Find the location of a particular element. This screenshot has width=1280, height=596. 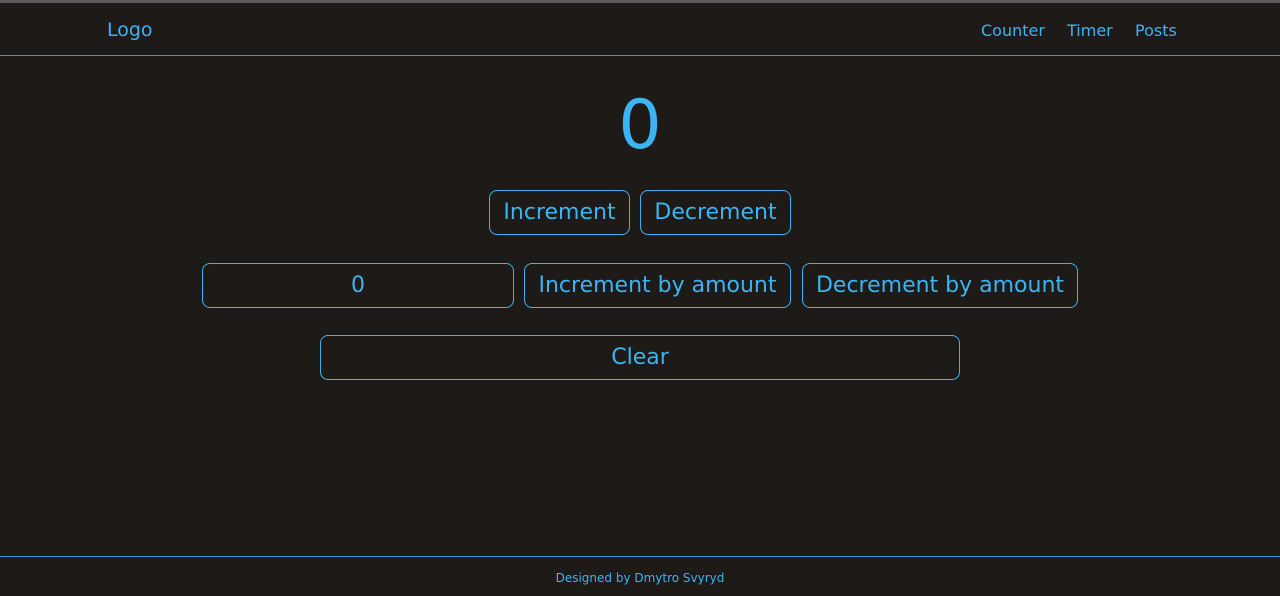

decrement-button: Decrement is located at coordinates (715, 212).